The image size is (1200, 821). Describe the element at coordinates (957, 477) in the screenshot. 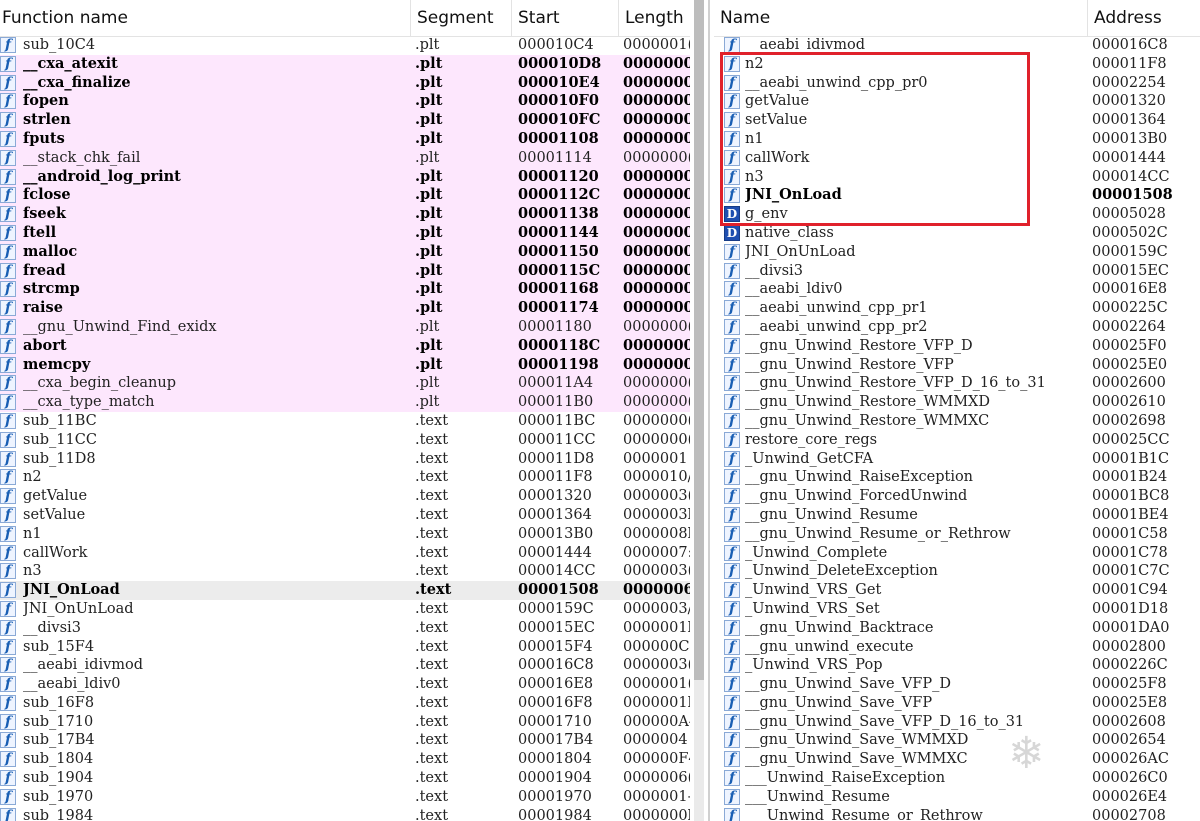

I see `name-row: f __gnu_Unwind_RaiseException 00001B24` at that location.